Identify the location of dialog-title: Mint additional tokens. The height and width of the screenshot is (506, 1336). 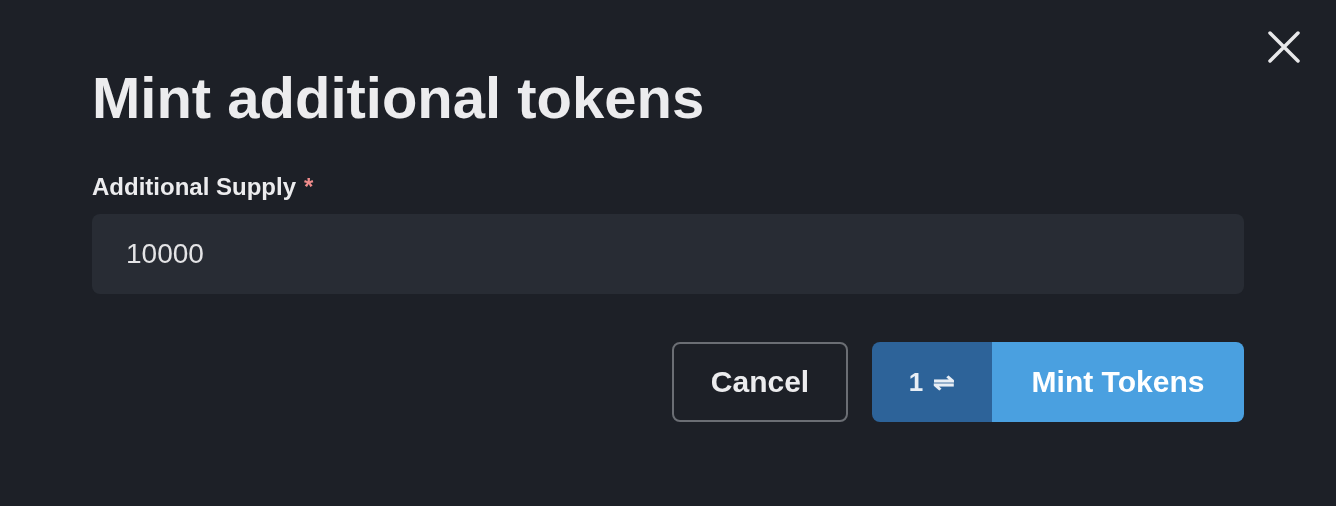
(399, 98).